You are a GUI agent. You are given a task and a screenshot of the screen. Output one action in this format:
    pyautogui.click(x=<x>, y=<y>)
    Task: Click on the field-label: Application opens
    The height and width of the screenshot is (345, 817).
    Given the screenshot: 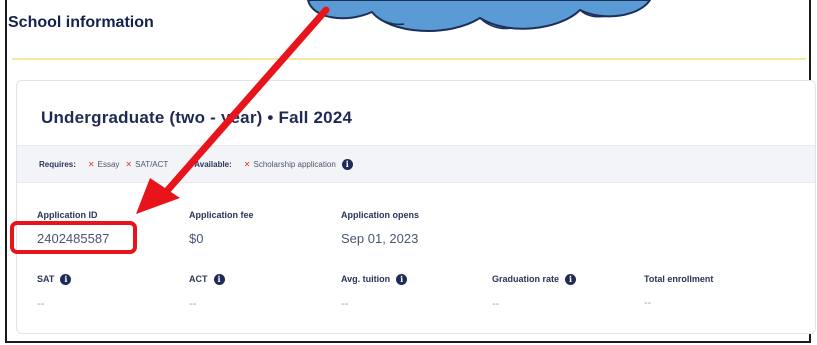 What is the action you would take?
    pyautogui.click(x=380, y=215)
    